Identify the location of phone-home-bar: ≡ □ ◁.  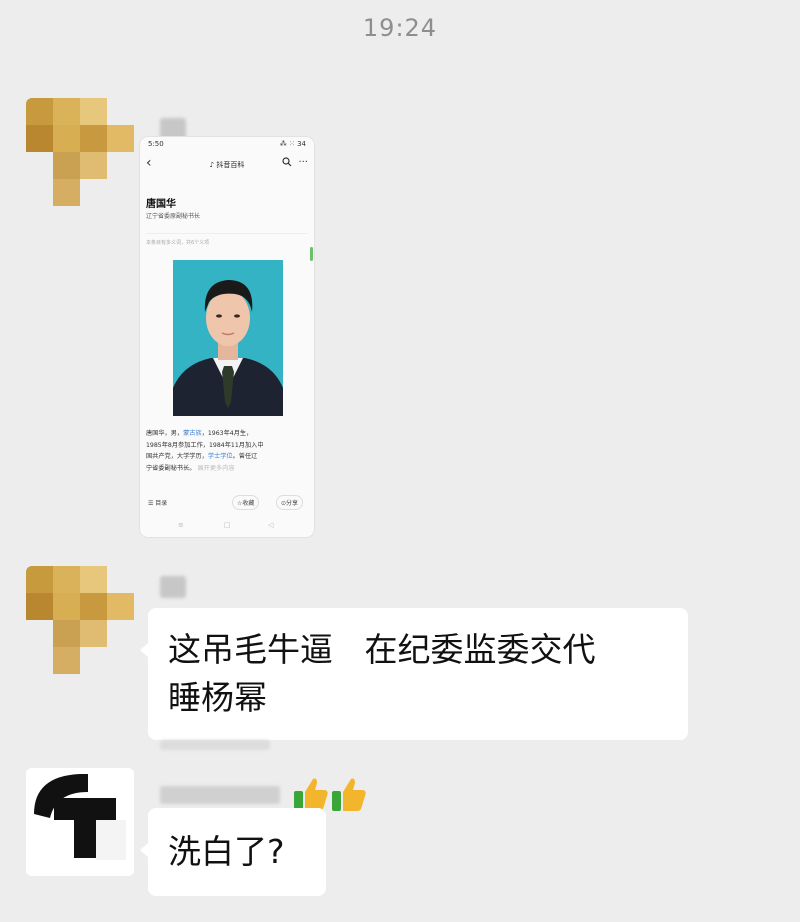
(227, 527).